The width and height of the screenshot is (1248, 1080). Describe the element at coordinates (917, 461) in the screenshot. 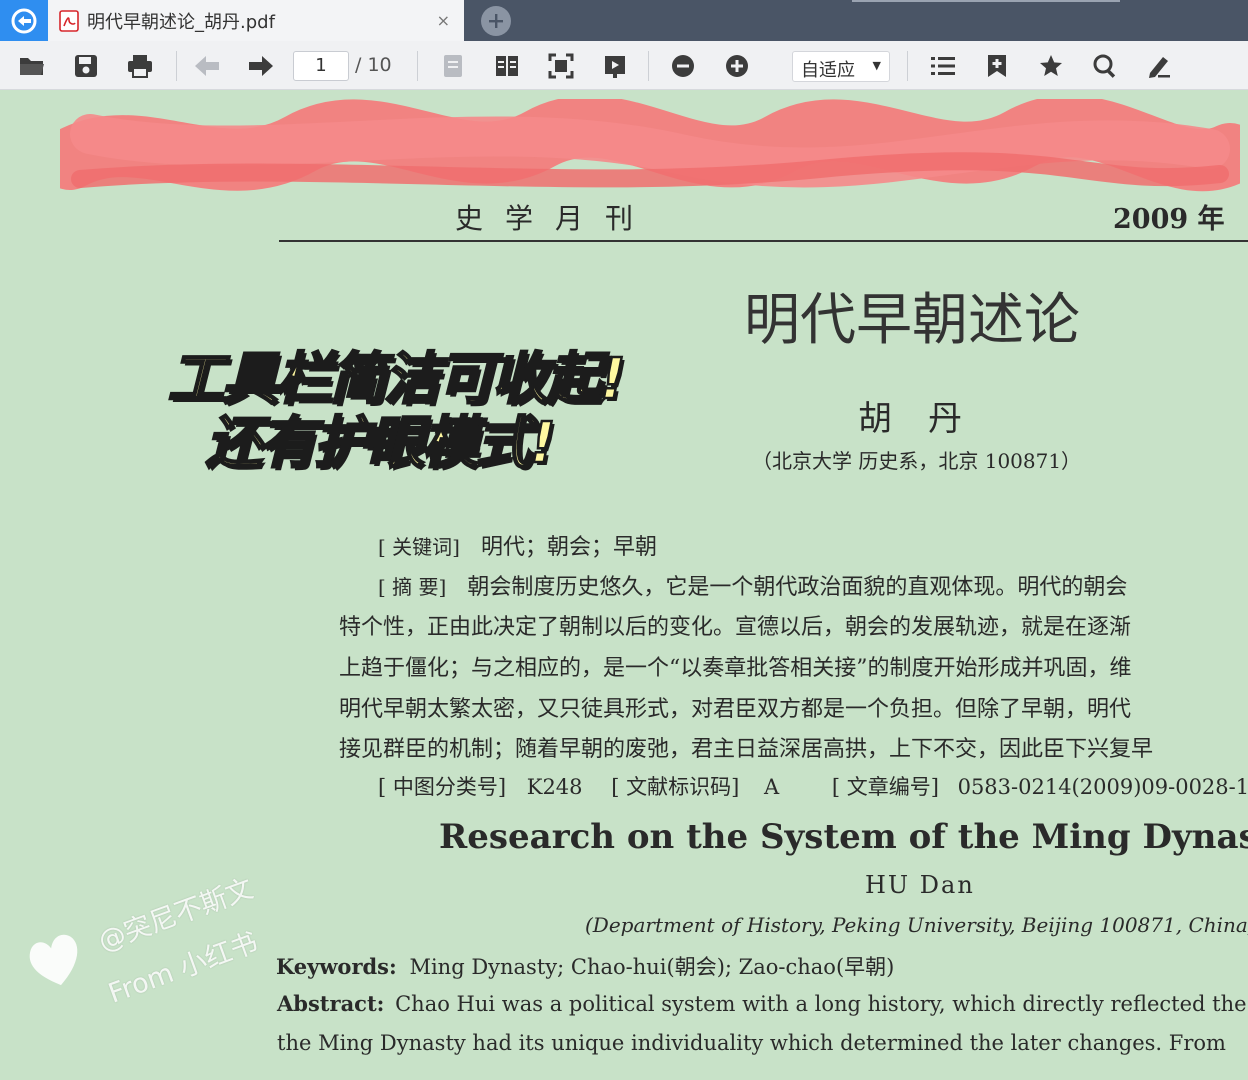

I see `affiliation-zh: （北京大学 历史系，北京 100871）` at that location.